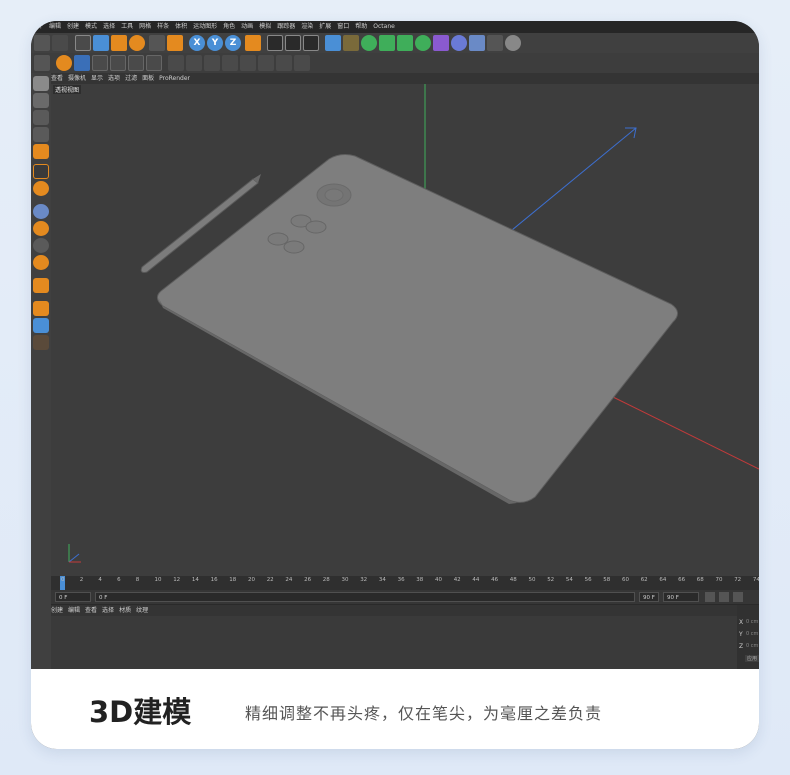 This screenshot has width=790, height=775. I want to click on recent-tools-icon, so click(157, 43).